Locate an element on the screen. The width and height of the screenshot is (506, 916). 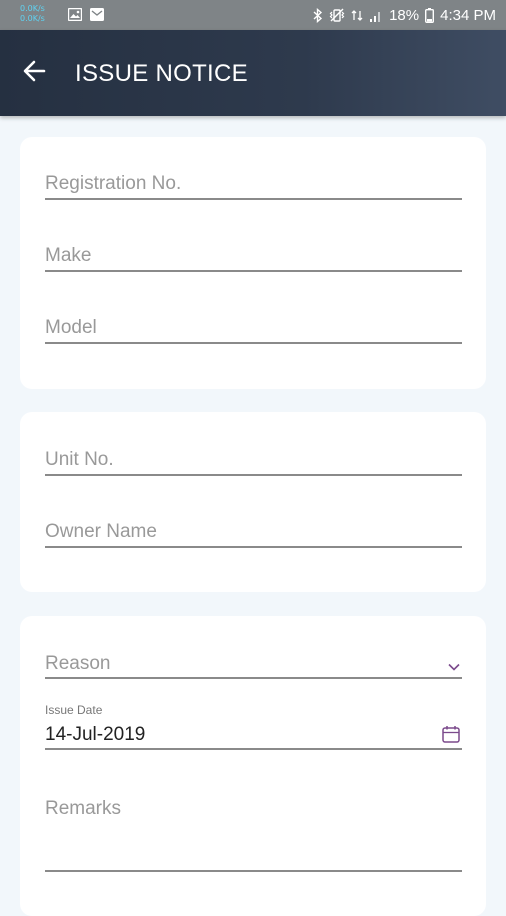
registration-field: Registration No. is located at coordinates (253, 185).